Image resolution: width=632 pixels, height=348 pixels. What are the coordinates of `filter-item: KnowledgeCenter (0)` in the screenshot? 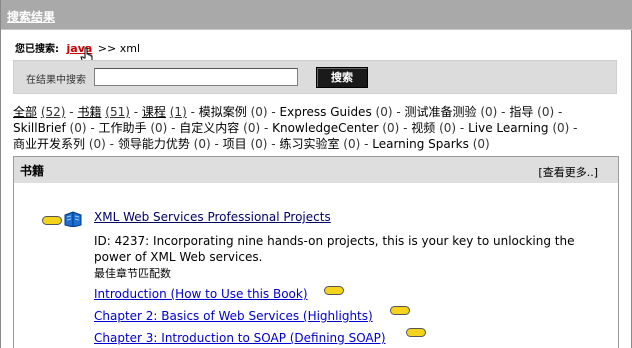 It's located at (335, 128).